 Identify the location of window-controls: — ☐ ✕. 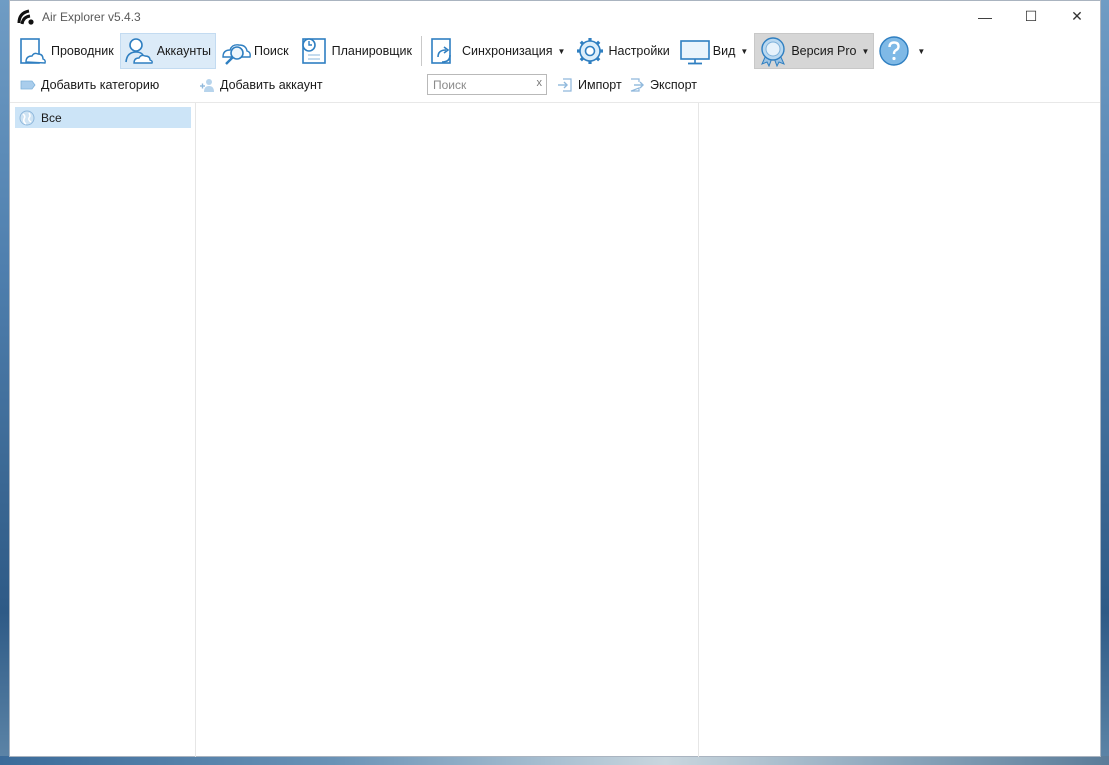
(1031, 16).